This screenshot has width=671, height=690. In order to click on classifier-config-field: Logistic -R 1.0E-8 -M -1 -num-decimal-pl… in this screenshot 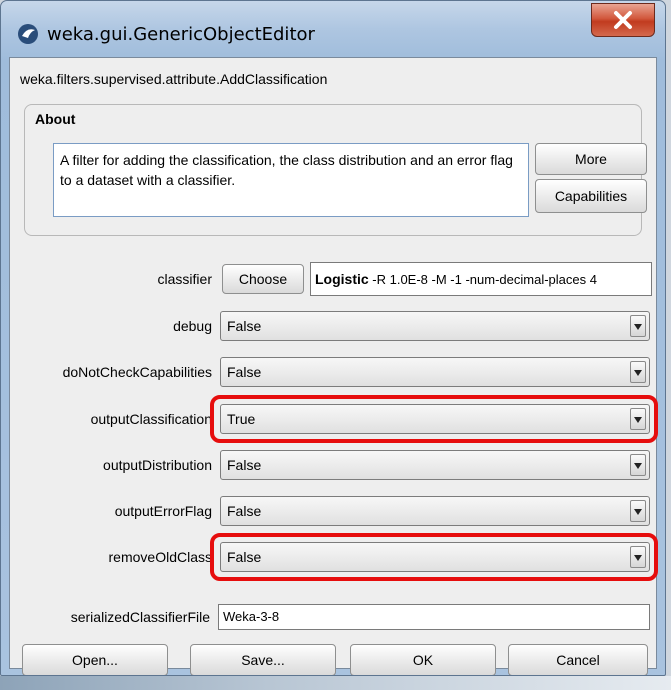, I will do `click(481, 279)`.